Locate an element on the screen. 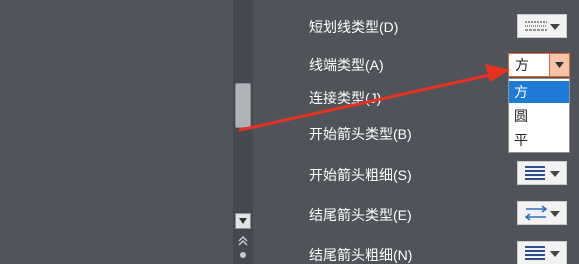 This screenshot has width=579, height=264. arrow-type-icon is located at coordinates (536, 213).